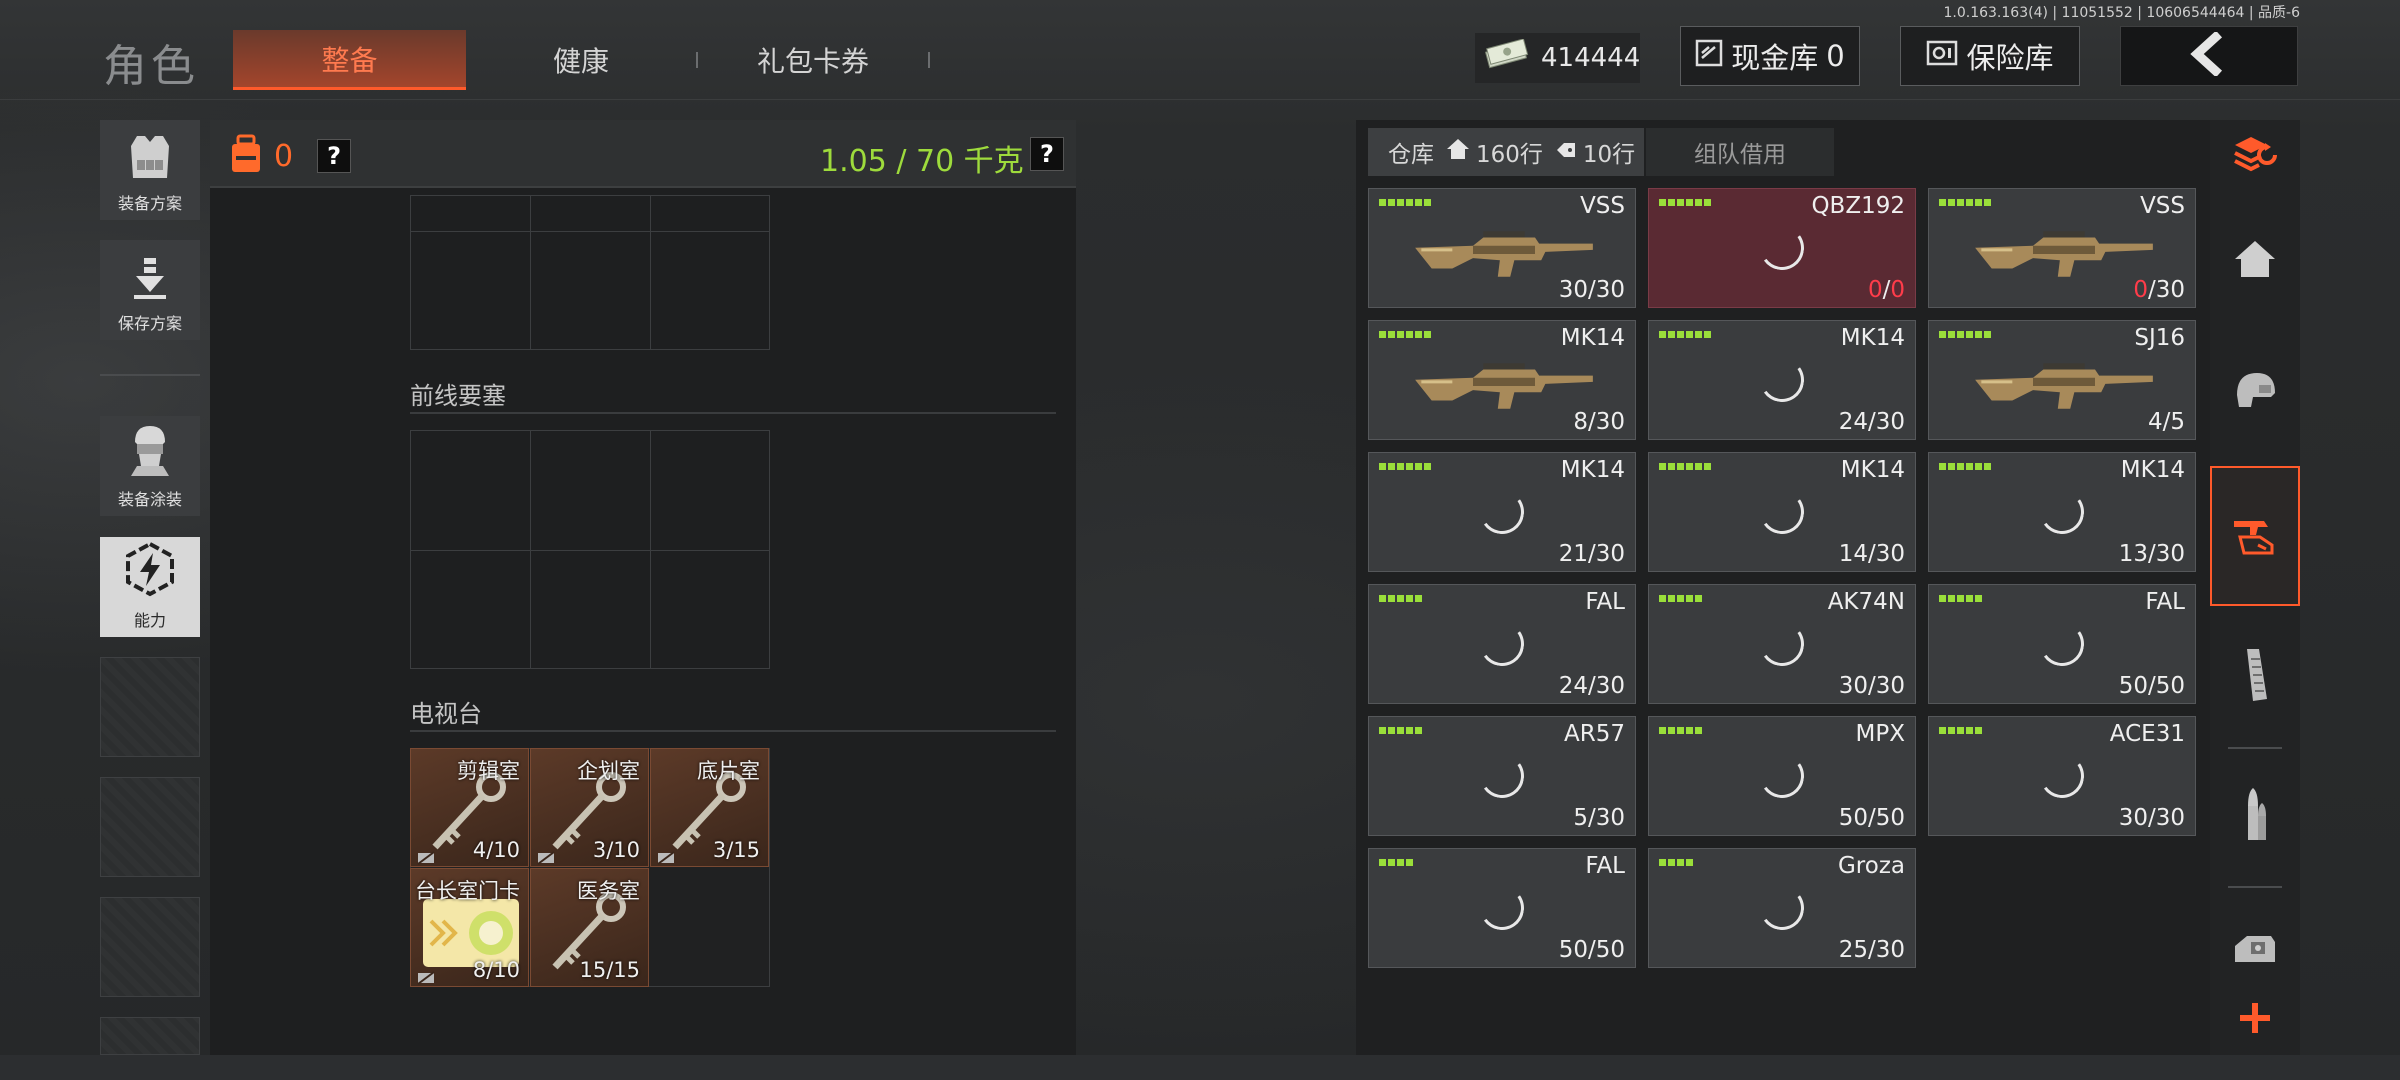 This screenshot has width=2400, height=1080. What do you see at coordinates (1047, 154) in the screenshot?
I see `weight-help-button: ?` at bounding box center [1047, 154].